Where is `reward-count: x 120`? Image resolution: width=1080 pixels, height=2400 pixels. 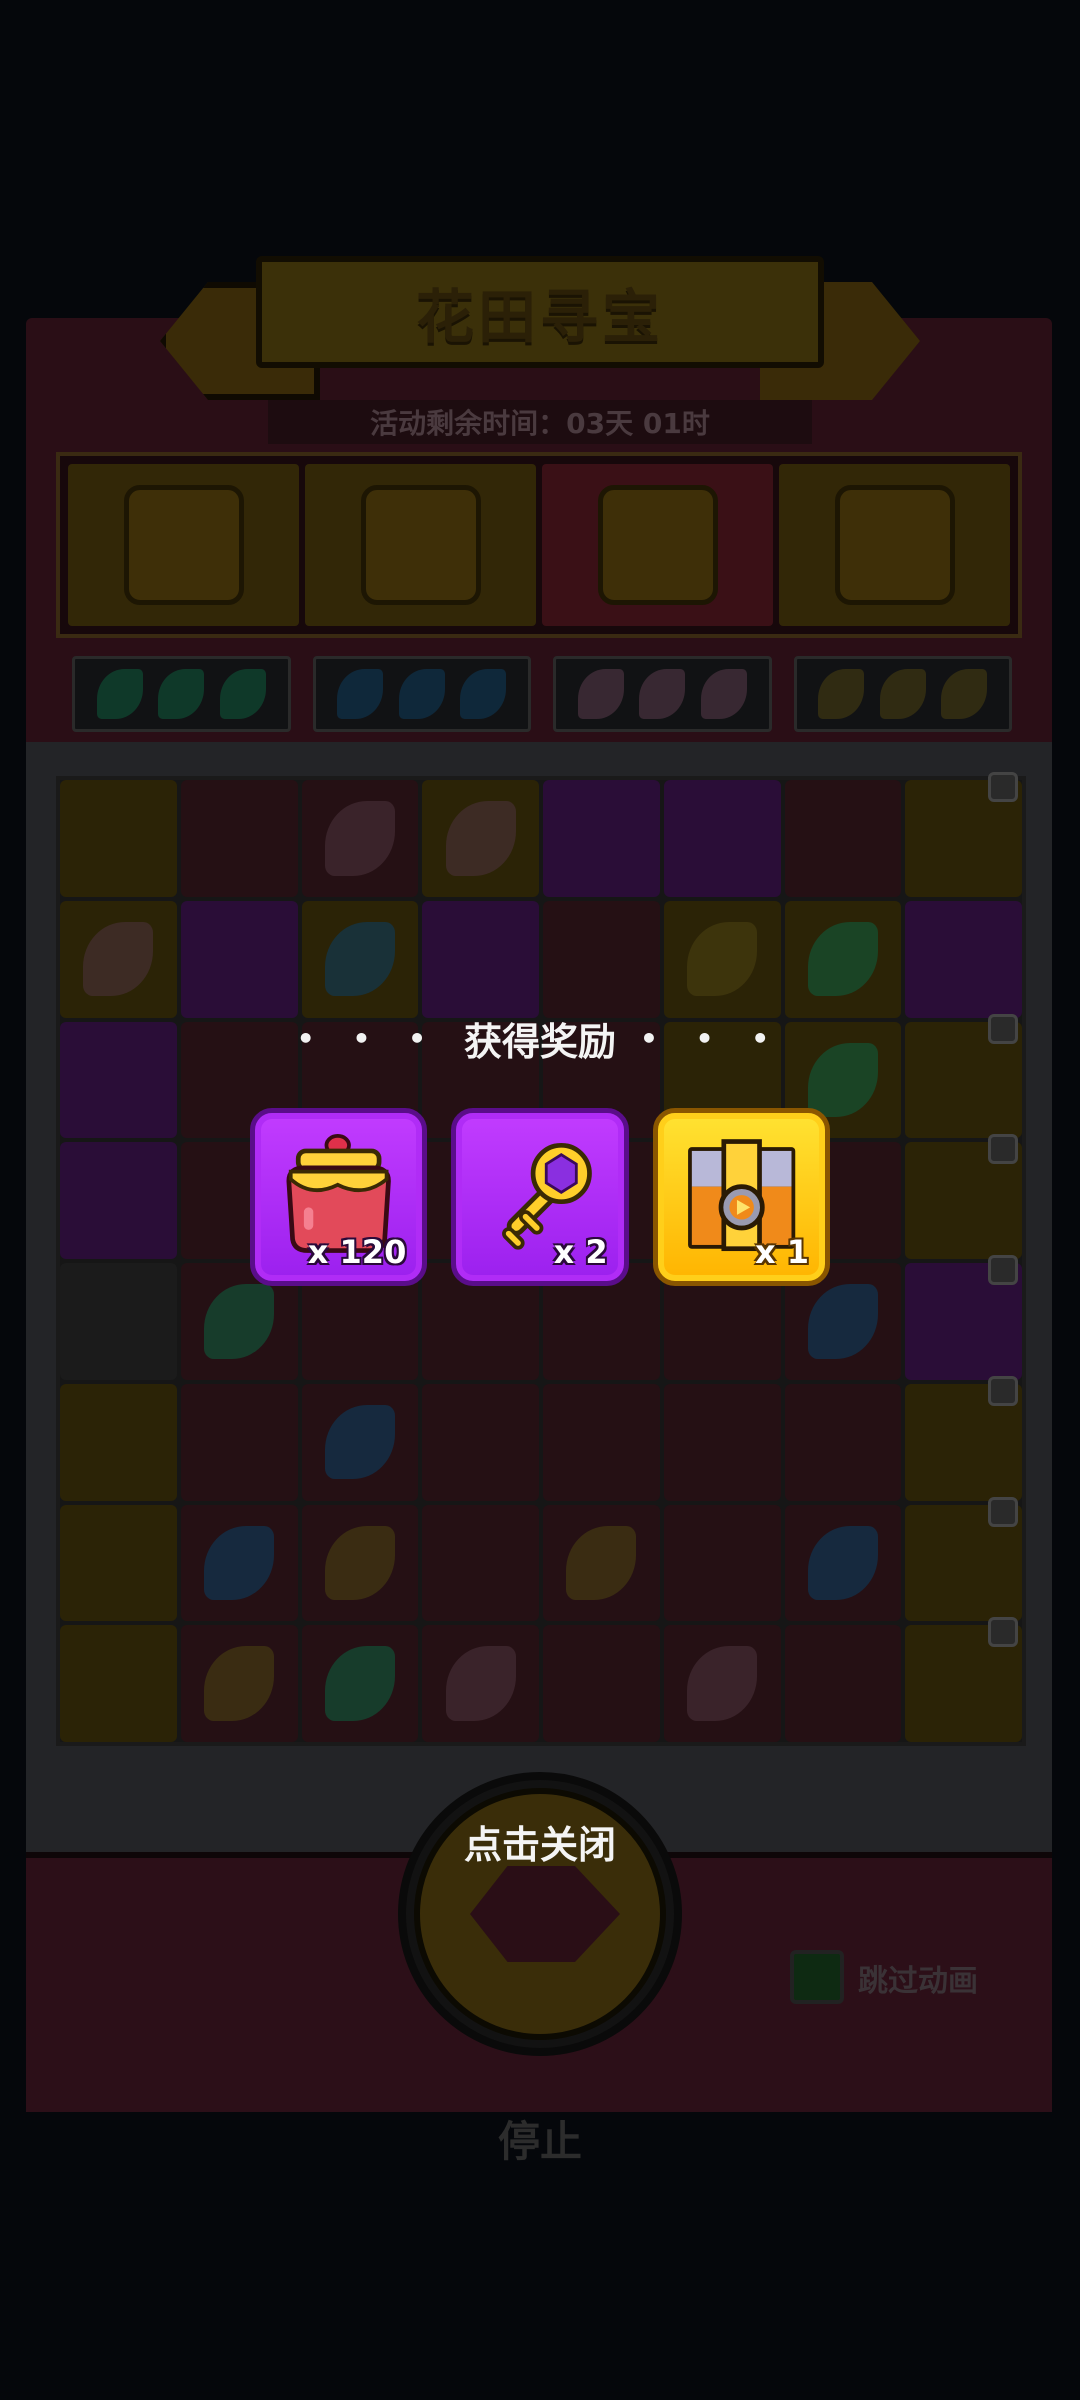 reward-count: x 120 is located at coordinates (357, 1252).